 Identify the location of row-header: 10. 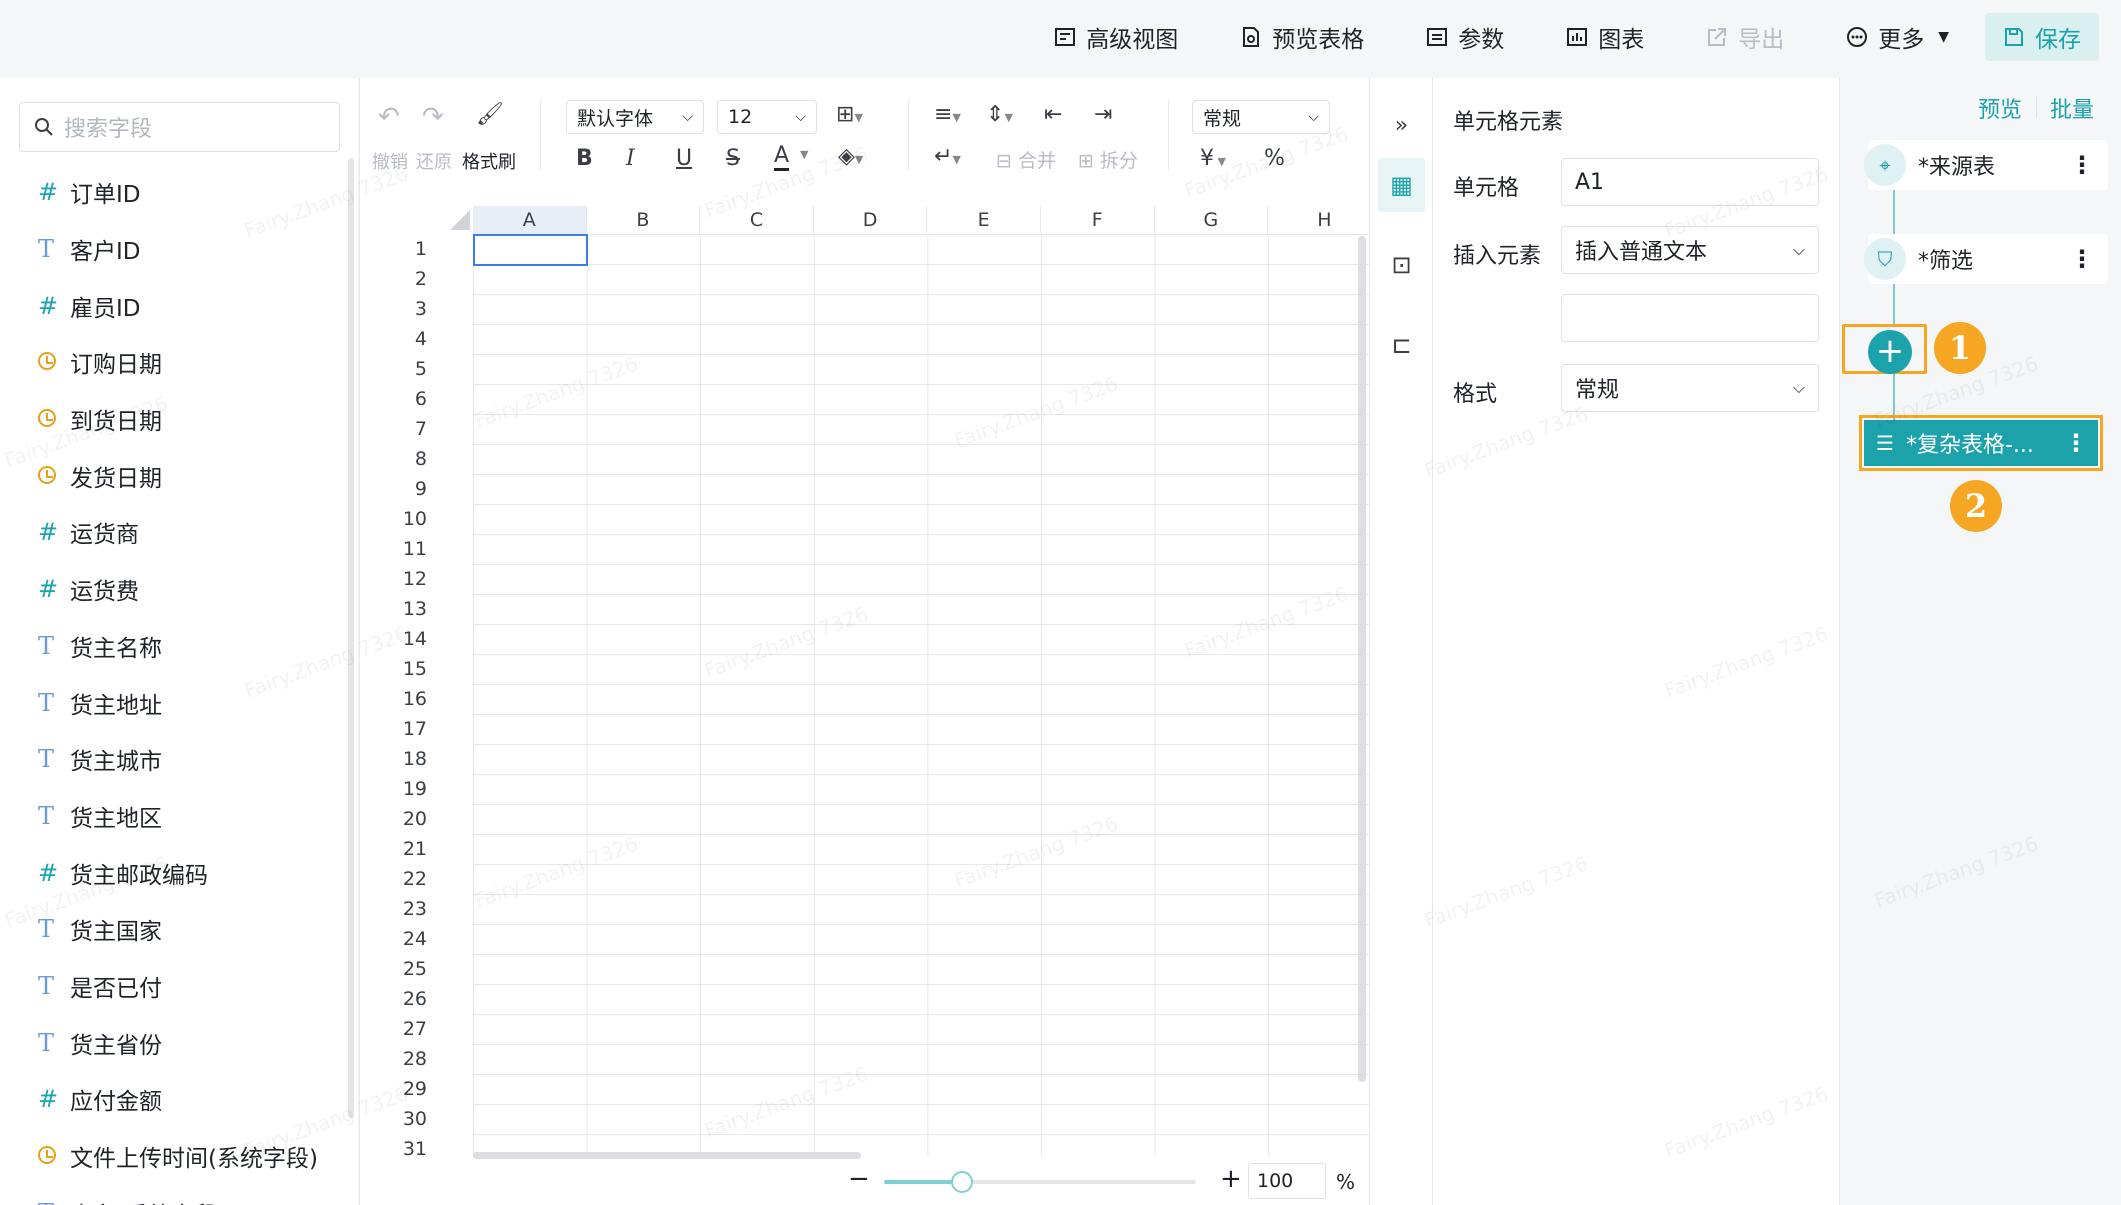
(416, 519).